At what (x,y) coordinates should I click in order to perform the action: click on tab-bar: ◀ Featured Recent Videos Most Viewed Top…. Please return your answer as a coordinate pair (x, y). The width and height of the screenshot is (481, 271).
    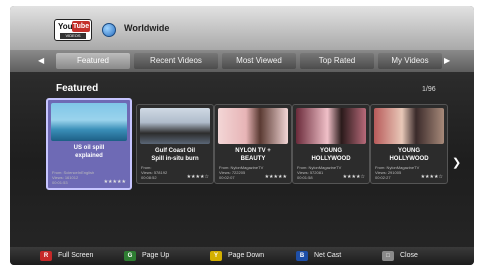
    Looking at the image, I should click on (242, 61).